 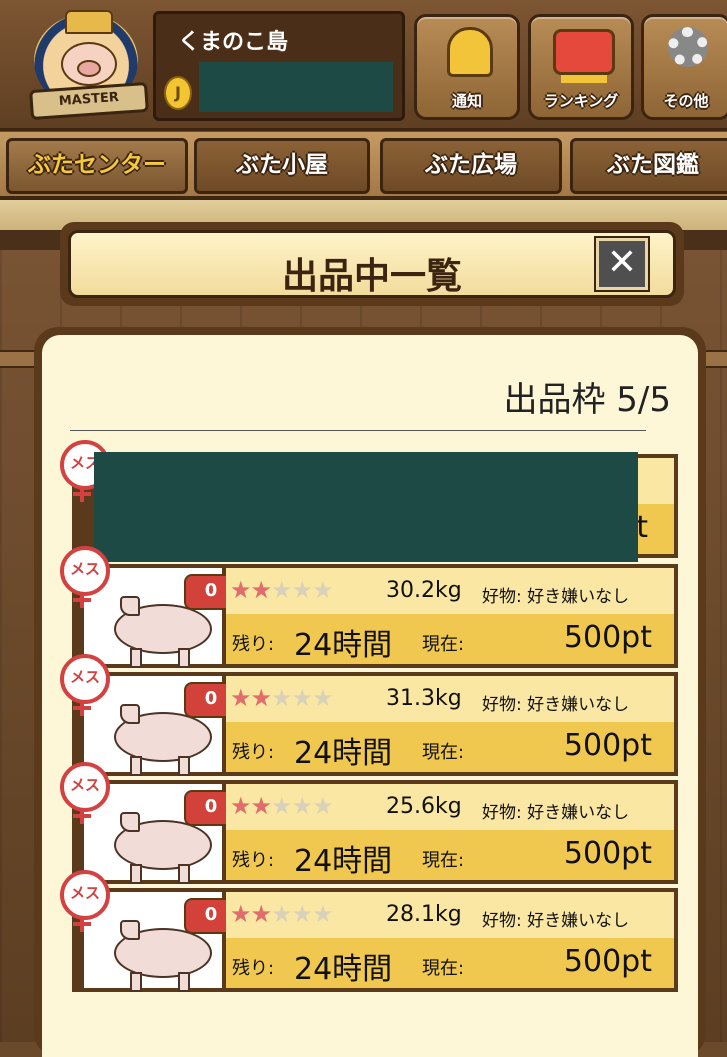 I want to click on crown-icon, so click(x=584, y=52).